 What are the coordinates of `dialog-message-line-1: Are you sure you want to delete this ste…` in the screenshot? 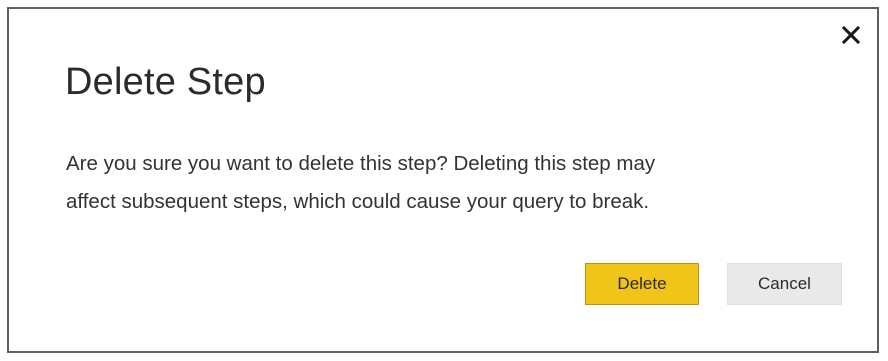 It's located at (361, 163).